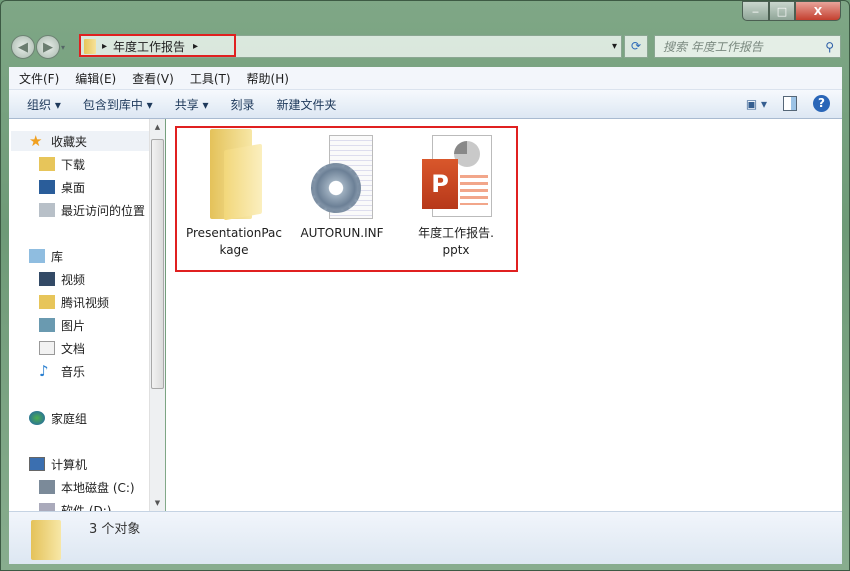 The image size is (850, 571). Describe the element at coordinates (69, 141) in the screenshot. I see `nav-label: 收藏夹` at that location.